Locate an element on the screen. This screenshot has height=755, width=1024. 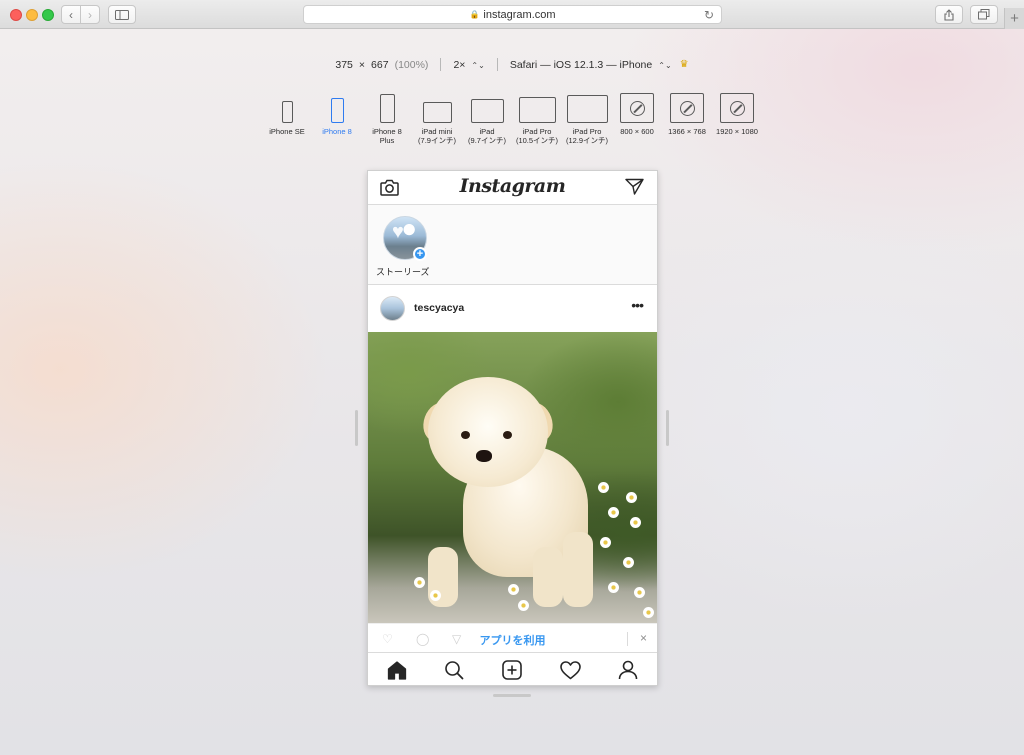
activity-heart-icon is located at coordinates (570, 670).